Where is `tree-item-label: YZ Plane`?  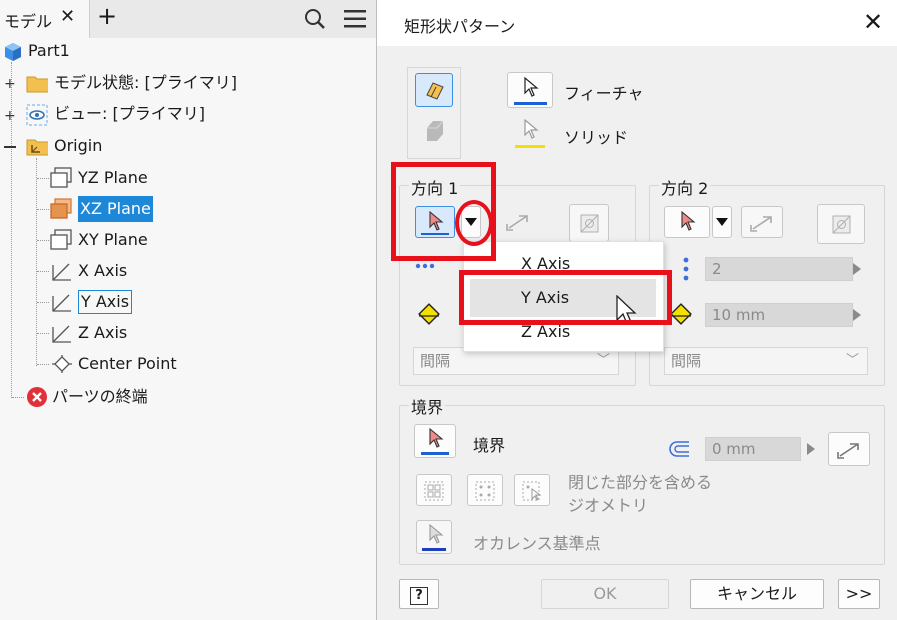 tree-item-label: YZ Plane is located at coordinates (113, 177).